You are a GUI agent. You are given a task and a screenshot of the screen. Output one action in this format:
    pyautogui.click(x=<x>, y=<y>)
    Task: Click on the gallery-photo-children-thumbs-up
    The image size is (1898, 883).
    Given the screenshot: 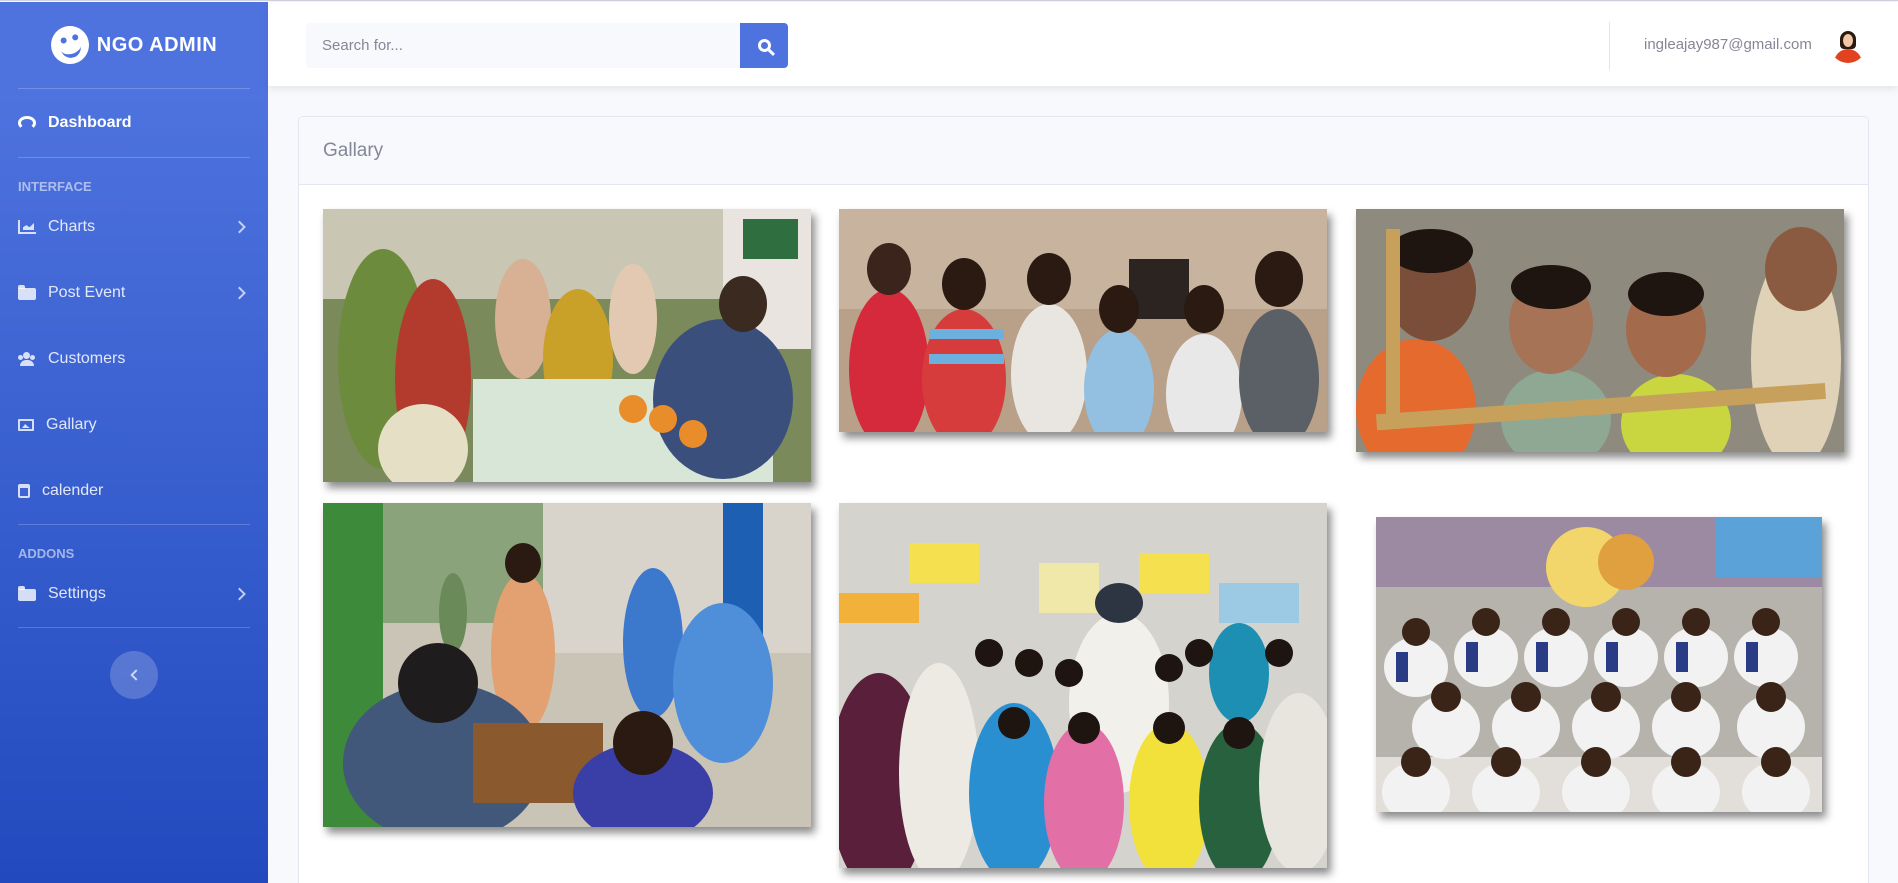 What is the action you would take?
    pyautogui.click(x=1083, y=320)
    